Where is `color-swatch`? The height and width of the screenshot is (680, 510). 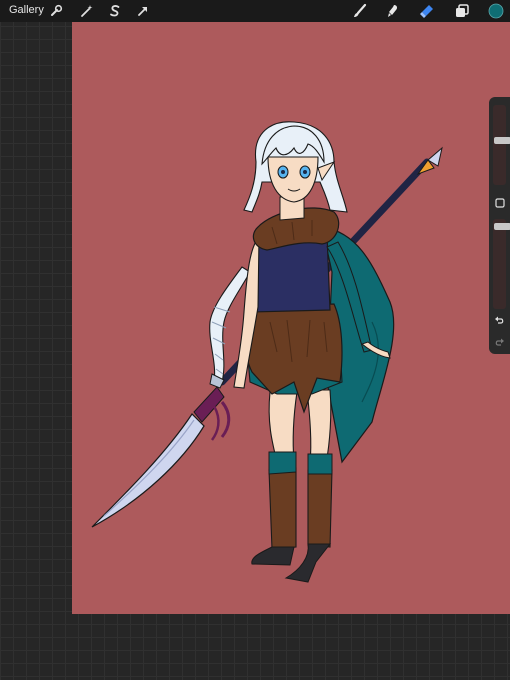 color-swatch is located at coordinates (496, 11).